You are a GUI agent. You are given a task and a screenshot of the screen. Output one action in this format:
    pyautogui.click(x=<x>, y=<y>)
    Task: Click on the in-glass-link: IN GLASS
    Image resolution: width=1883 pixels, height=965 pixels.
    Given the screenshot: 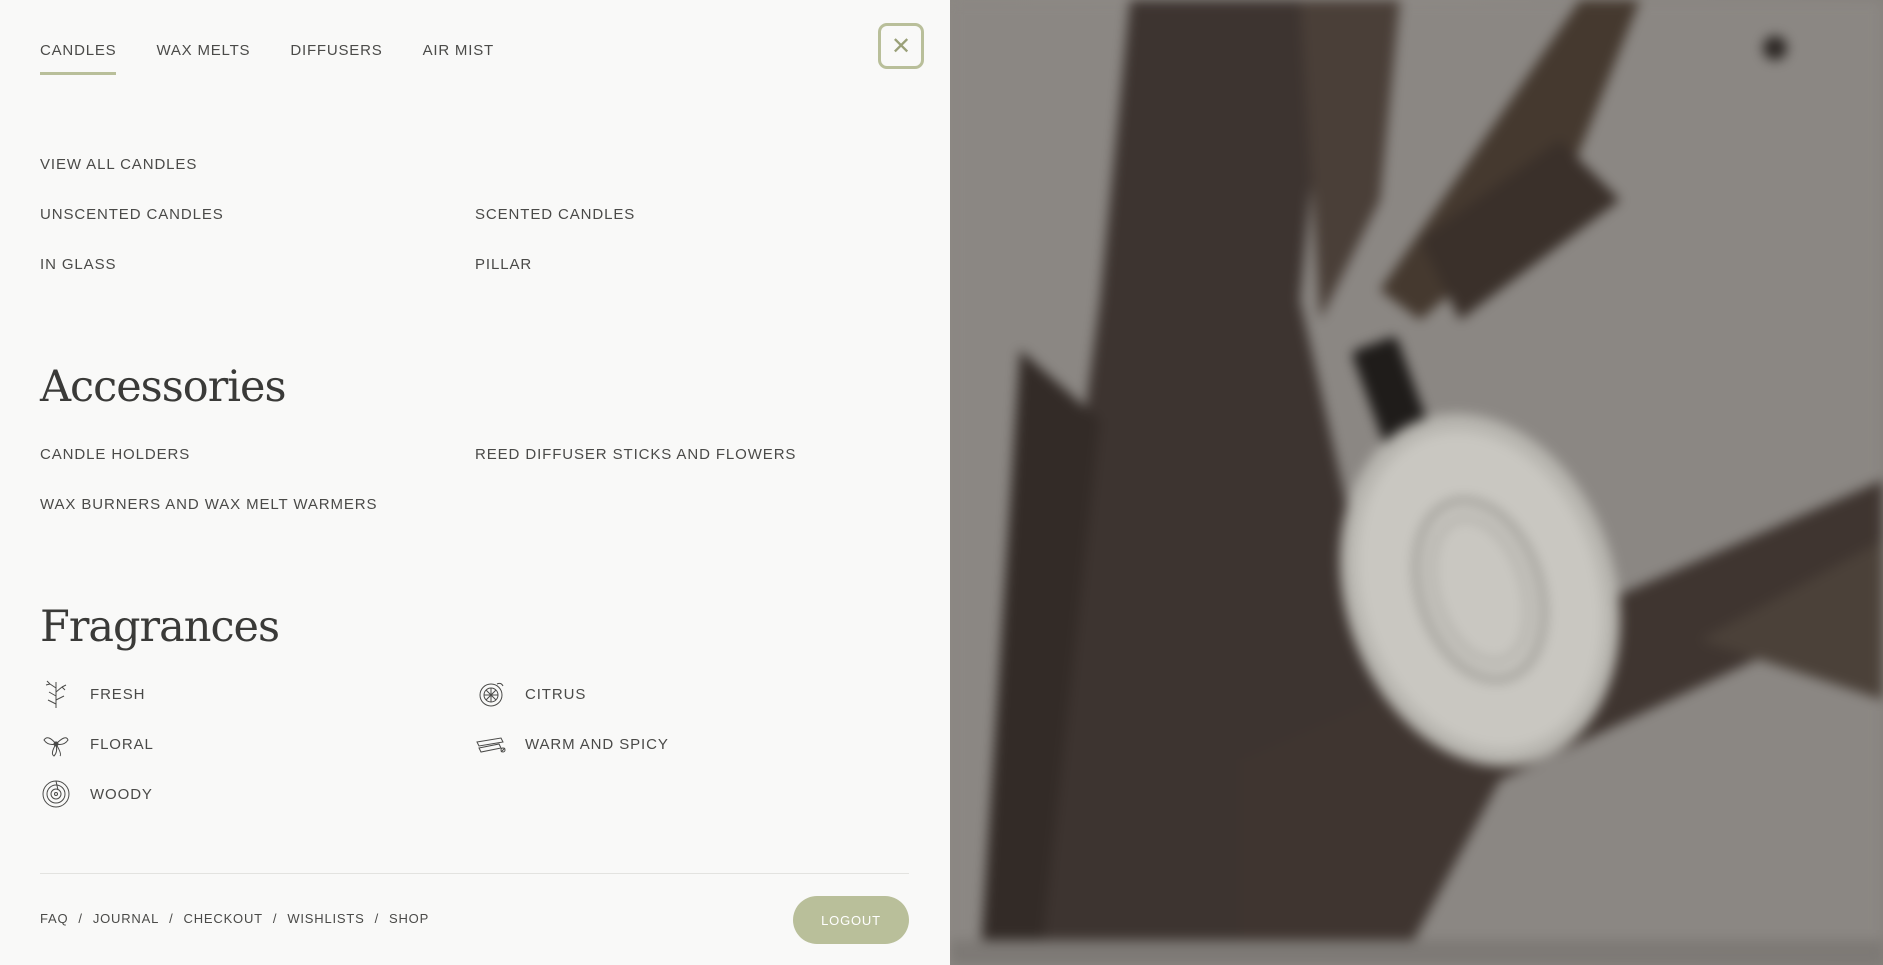 What is the action you would take?
    pyautogui.click(x=78, y=264)
    